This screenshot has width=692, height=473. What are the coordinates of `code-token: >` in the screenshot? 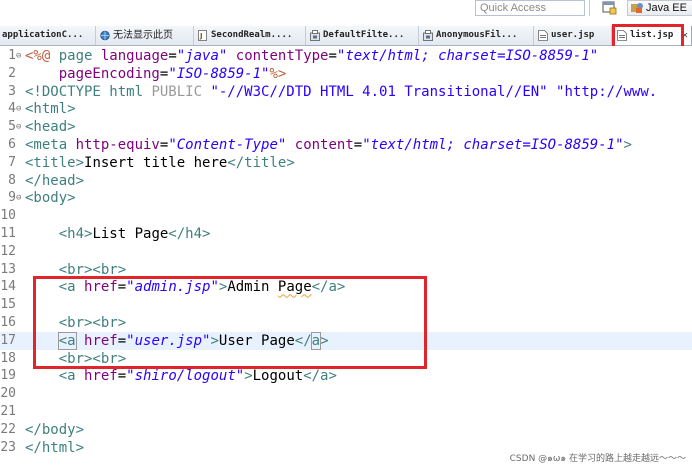 It's located at (248, 376).